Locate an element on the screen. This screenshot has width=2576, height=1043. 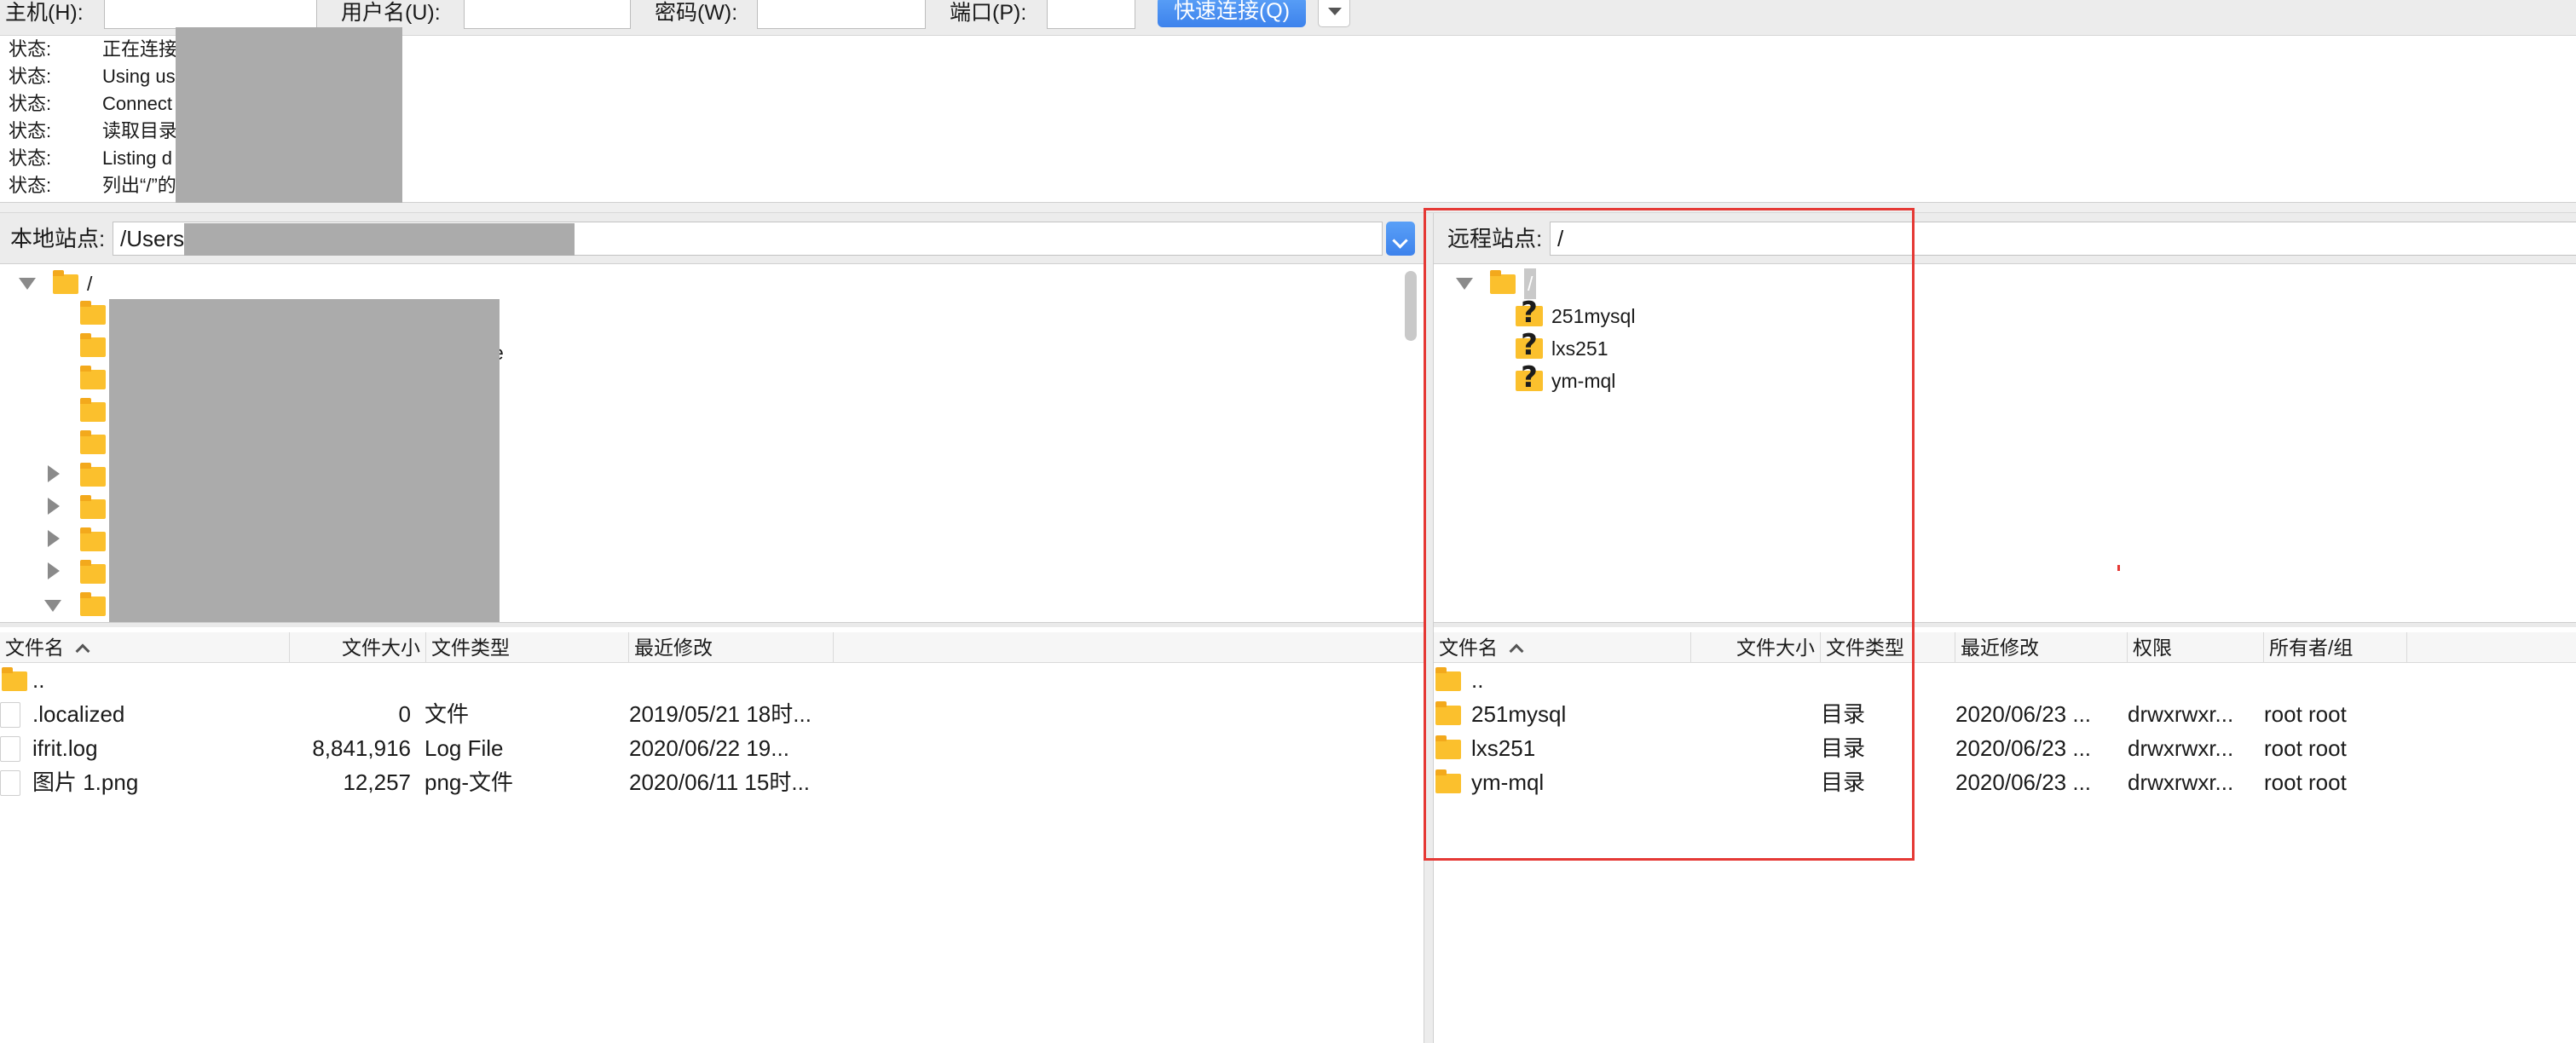
remote-path-input: / is located at coordinates (2063, 239).